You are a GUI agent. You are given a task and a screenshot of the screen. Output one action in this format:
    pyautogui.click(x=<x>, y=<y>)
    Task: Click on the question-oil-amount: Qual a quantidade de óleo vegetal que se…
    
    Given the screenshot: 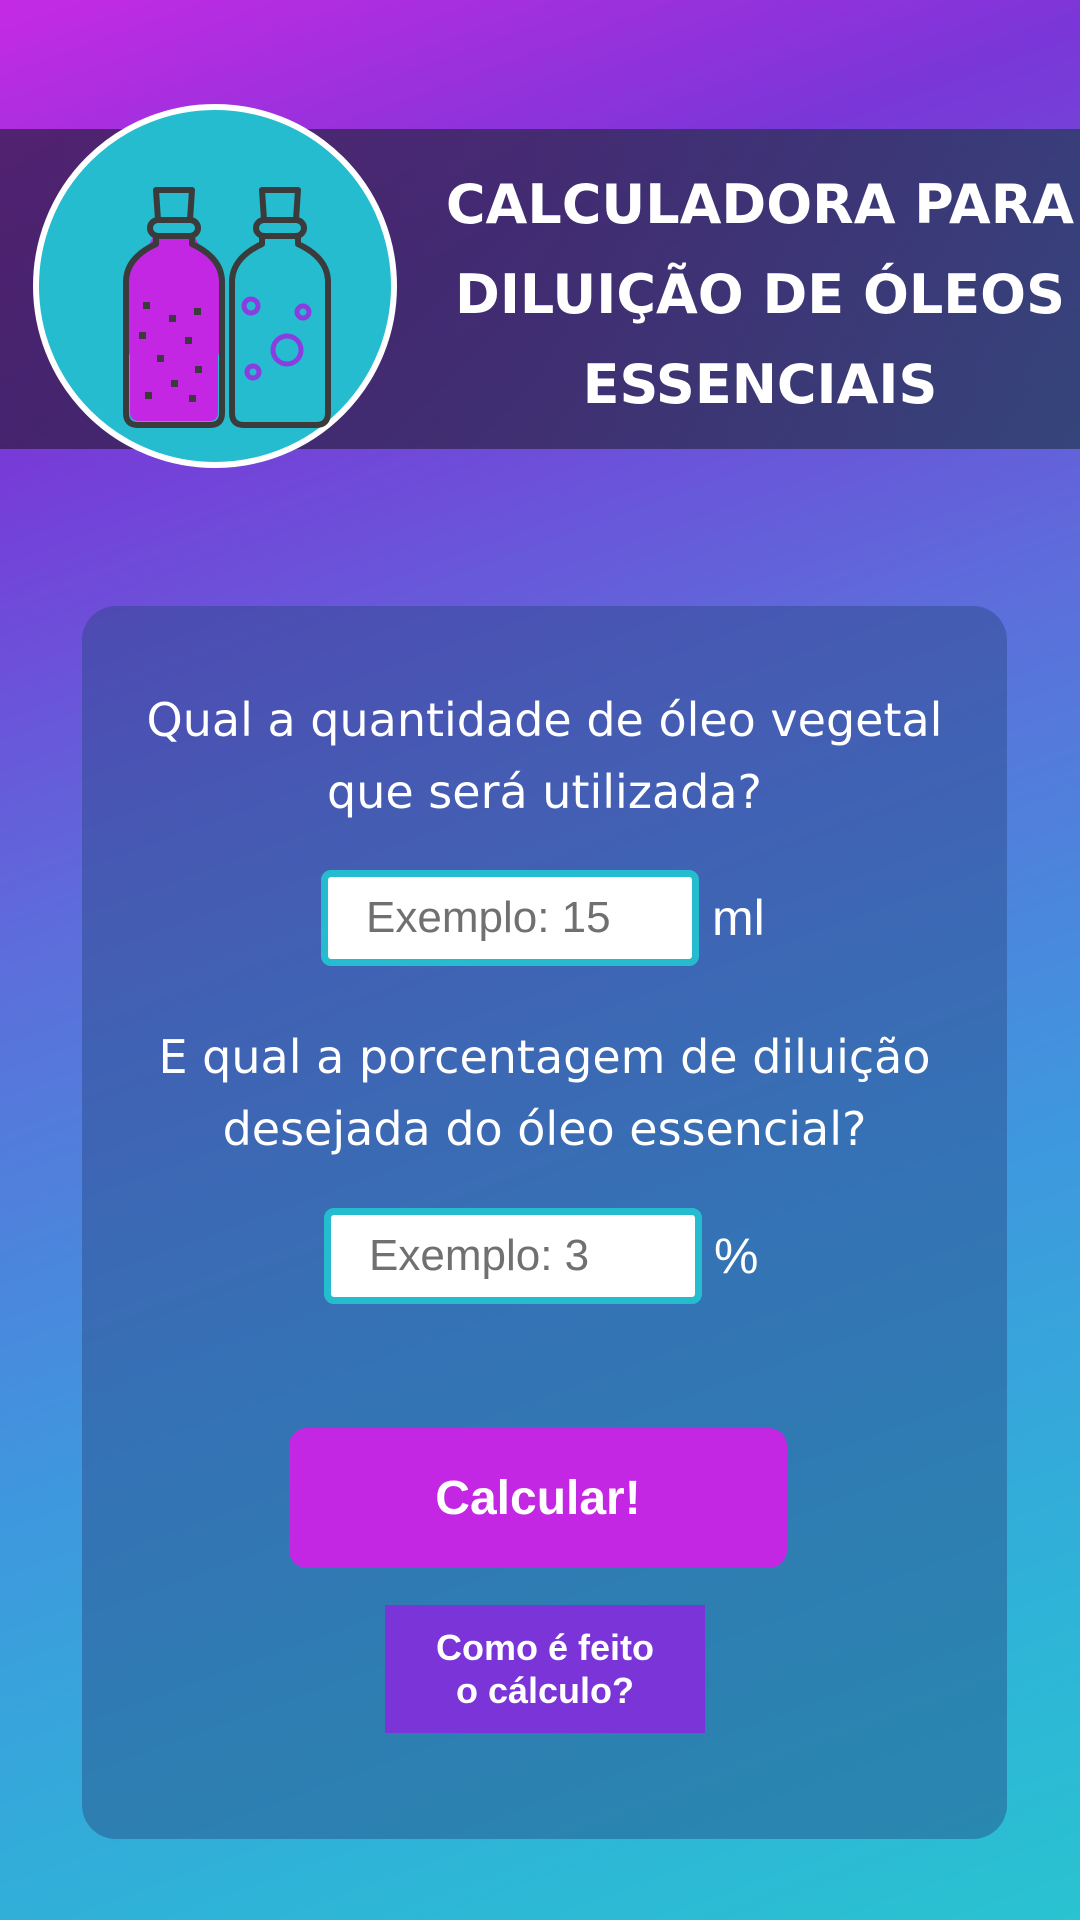 What is the action you would take?
    pyautogui.click(x=544, y=756)
    